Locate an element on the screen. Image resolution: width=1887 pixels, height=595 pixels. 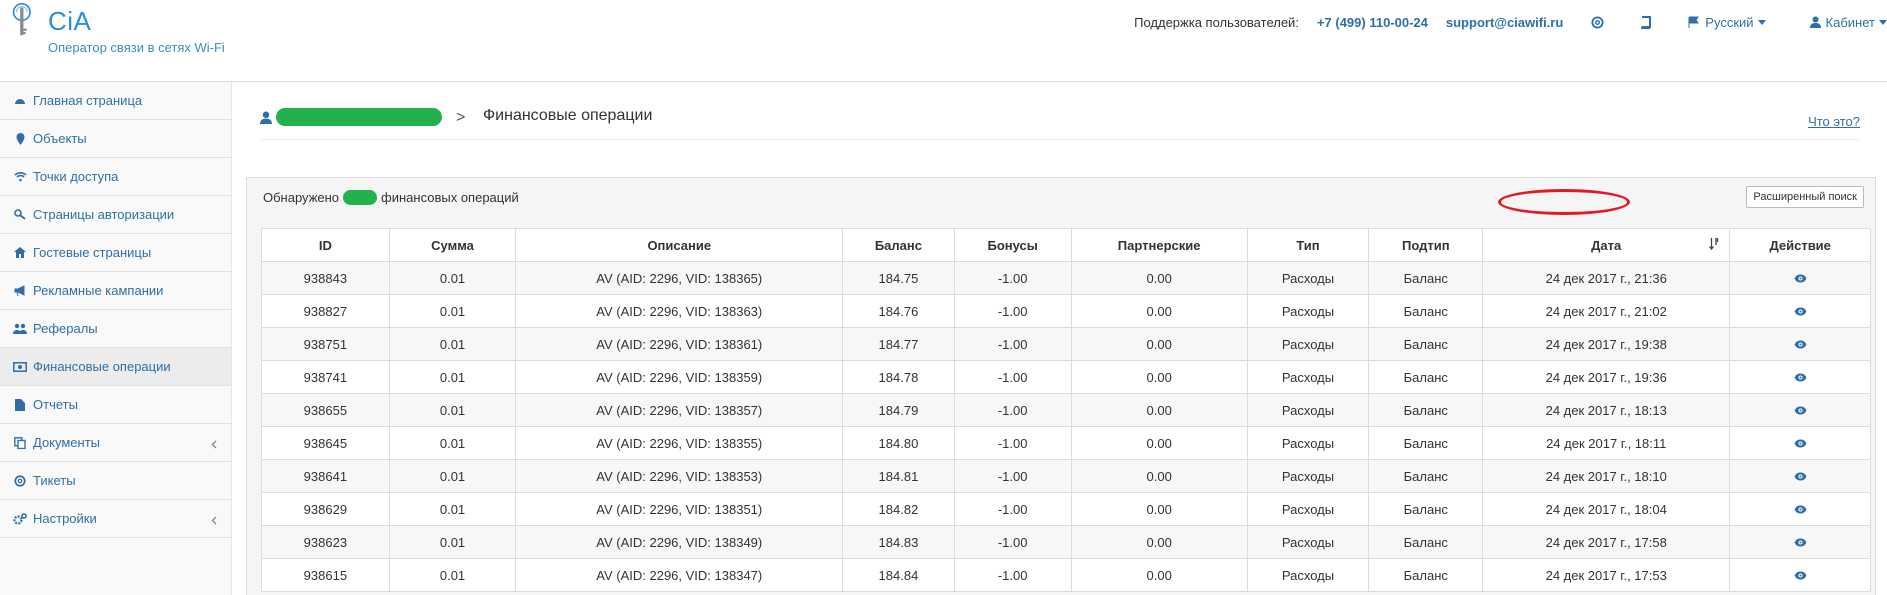
table-cell: 938641 is located at coordinates (325, 476).